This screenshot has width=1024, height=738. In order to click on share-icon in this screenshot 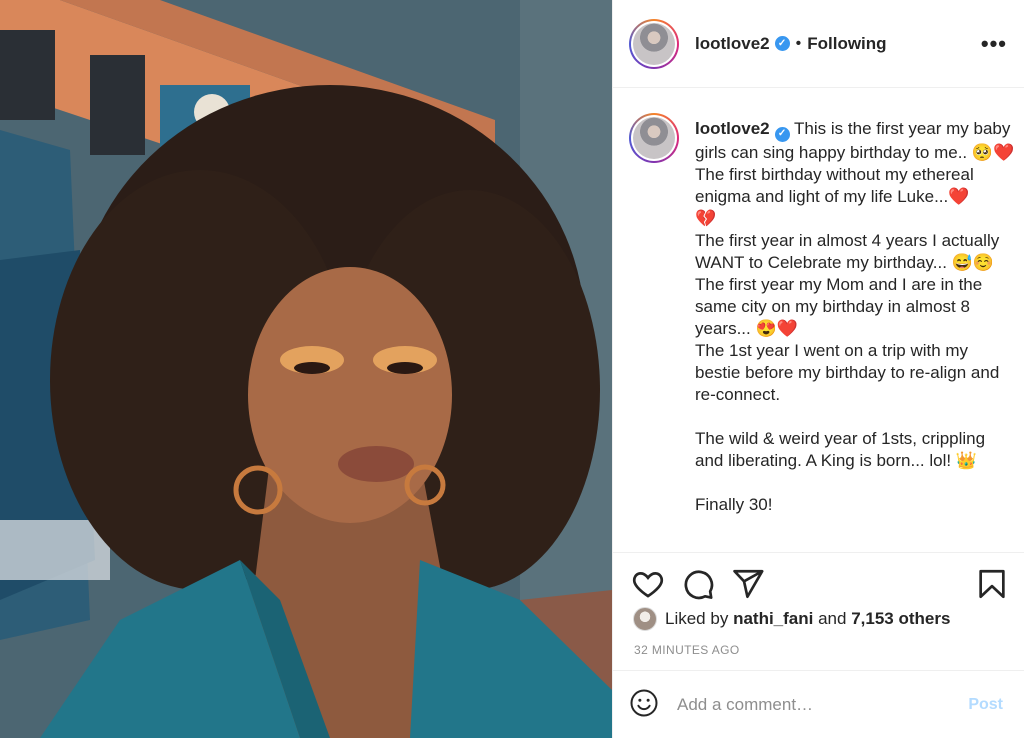, I will do `click(748, 584)`.